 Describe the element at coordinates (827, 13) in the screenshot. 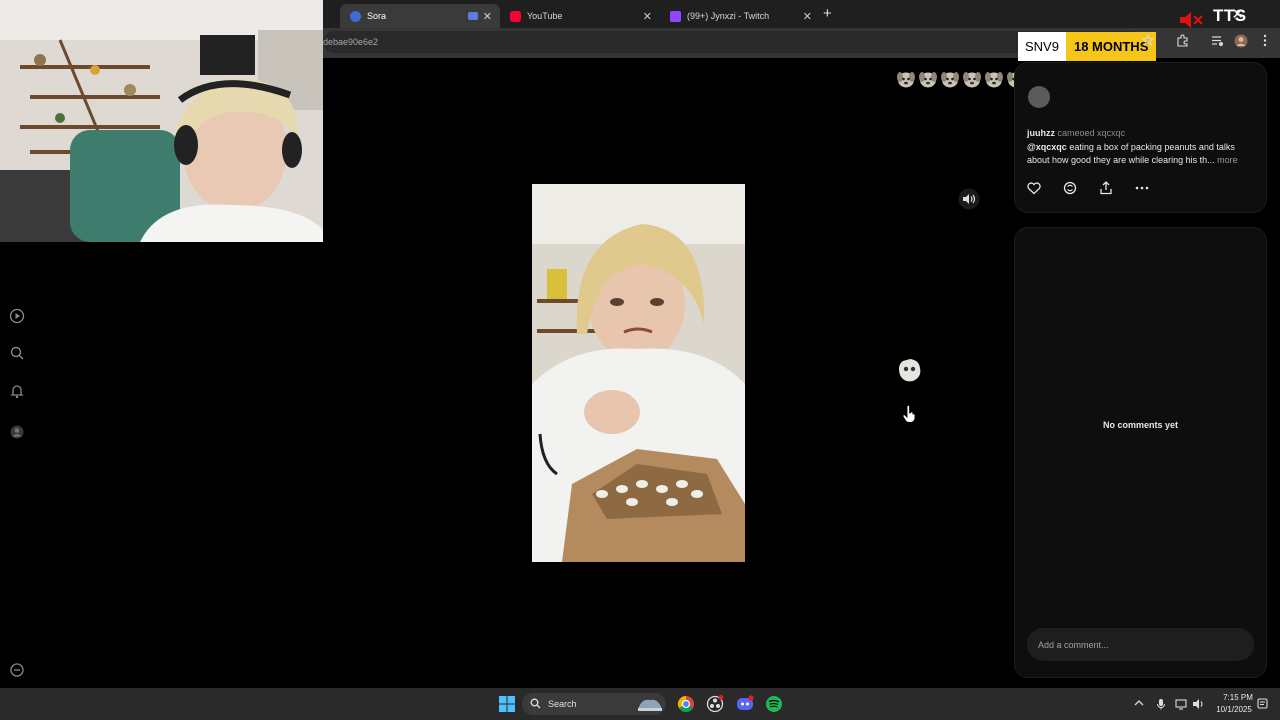

I see `new-tab-button: +` at that location.